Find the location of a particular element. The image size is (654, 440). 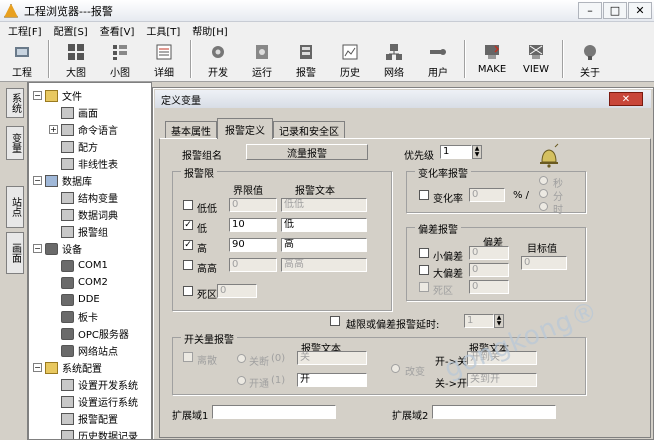

tab-basic-properties: 基本属性 is located at coordinates (191, 130).